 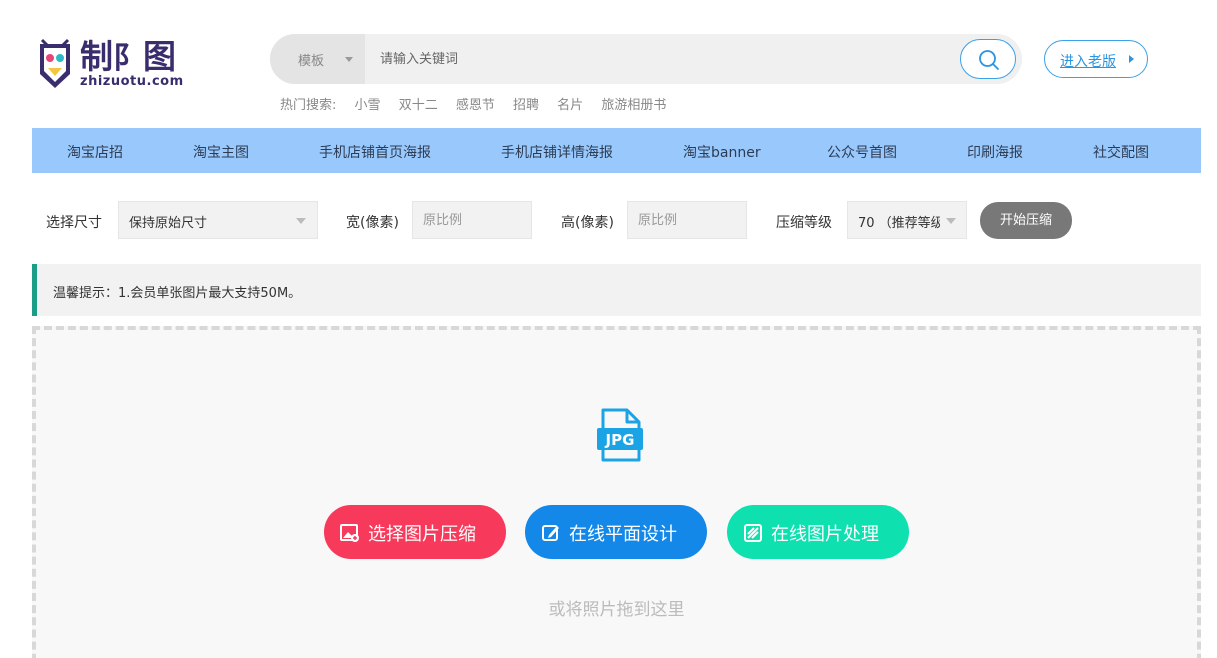 I want to click on compression-level-select: 70 （推荐等级）, so click(x=907, y=220).